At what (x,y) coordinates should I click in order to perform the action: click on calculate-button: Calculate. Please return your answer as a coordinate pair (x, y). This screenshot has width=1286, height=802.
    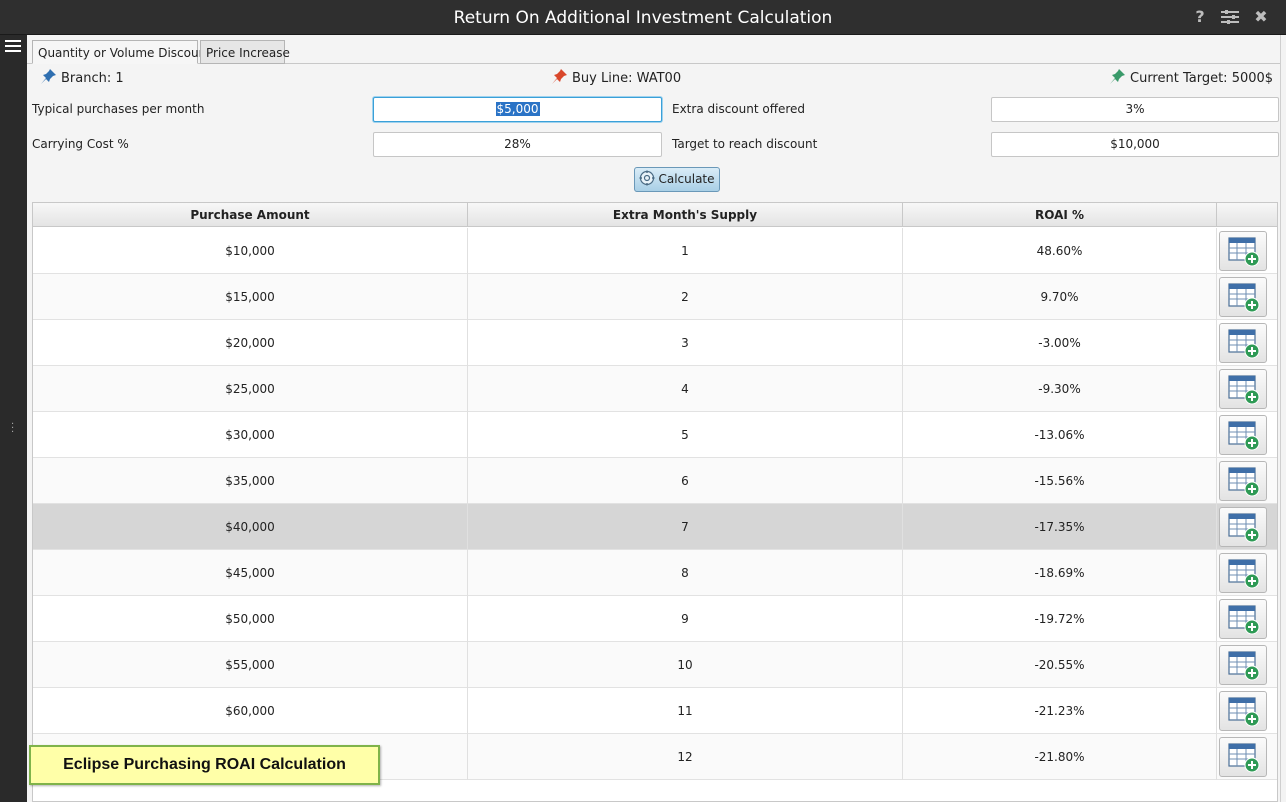
    Looking at the image, I should click on (677, 179).